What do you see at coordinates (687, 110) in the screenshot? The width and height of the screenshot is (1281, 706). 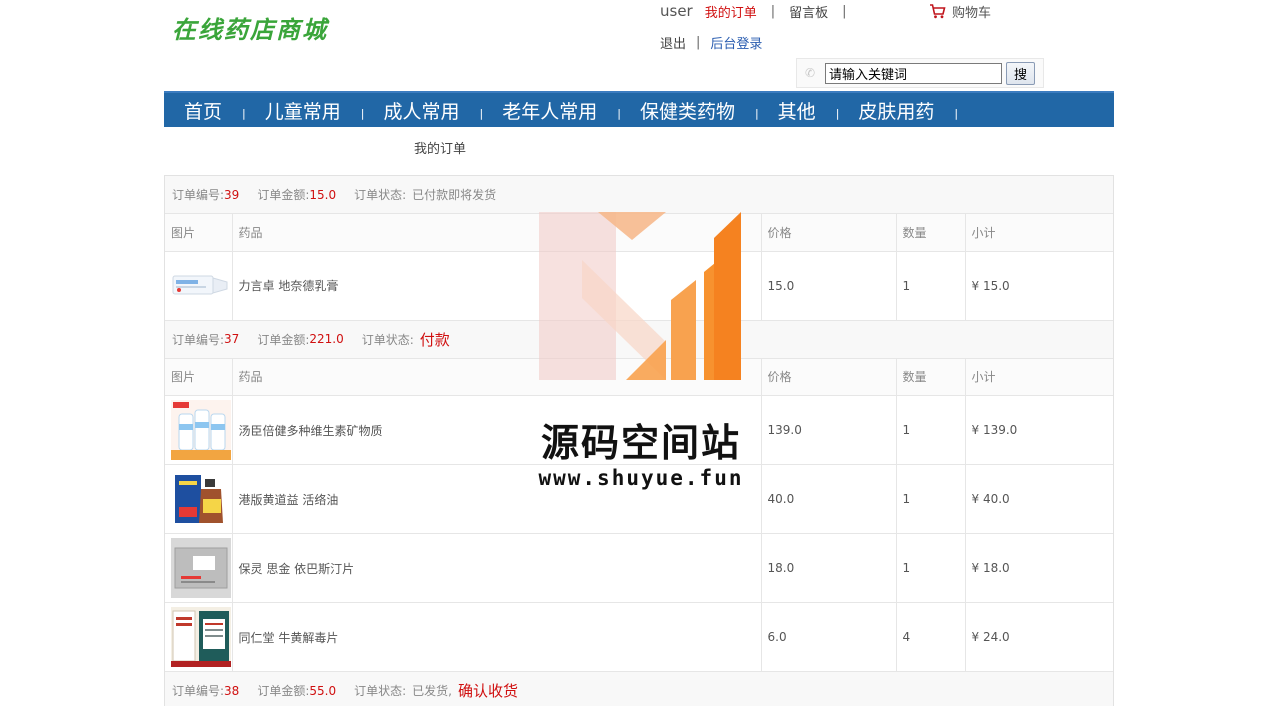 I see `nav-item-health: 保健类药物` at bounding box center [687, 110].